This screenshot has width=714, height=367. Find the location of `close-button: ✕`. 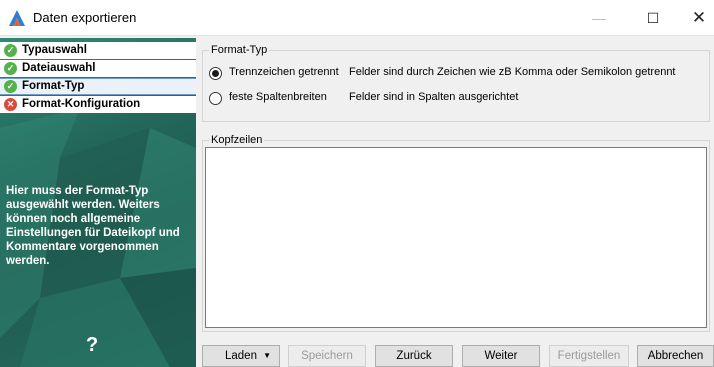

close-button: ✕ is located at coordinates (695, 18).